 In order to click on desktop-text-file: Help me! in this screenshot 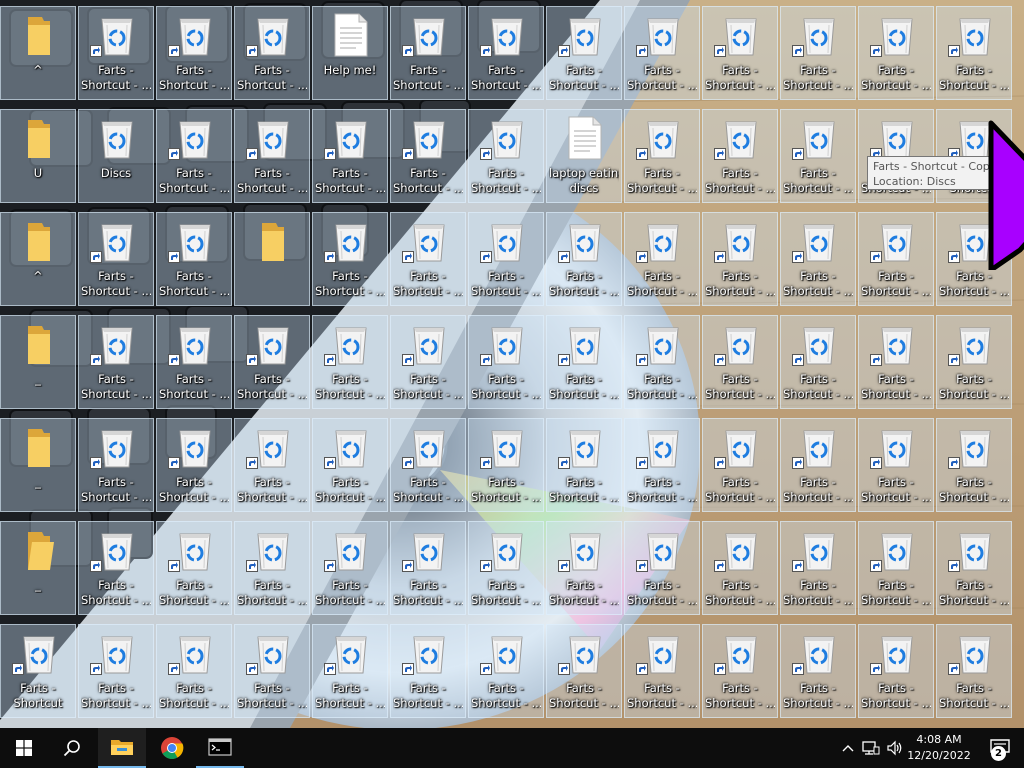, I will do `click(350, 53)`.